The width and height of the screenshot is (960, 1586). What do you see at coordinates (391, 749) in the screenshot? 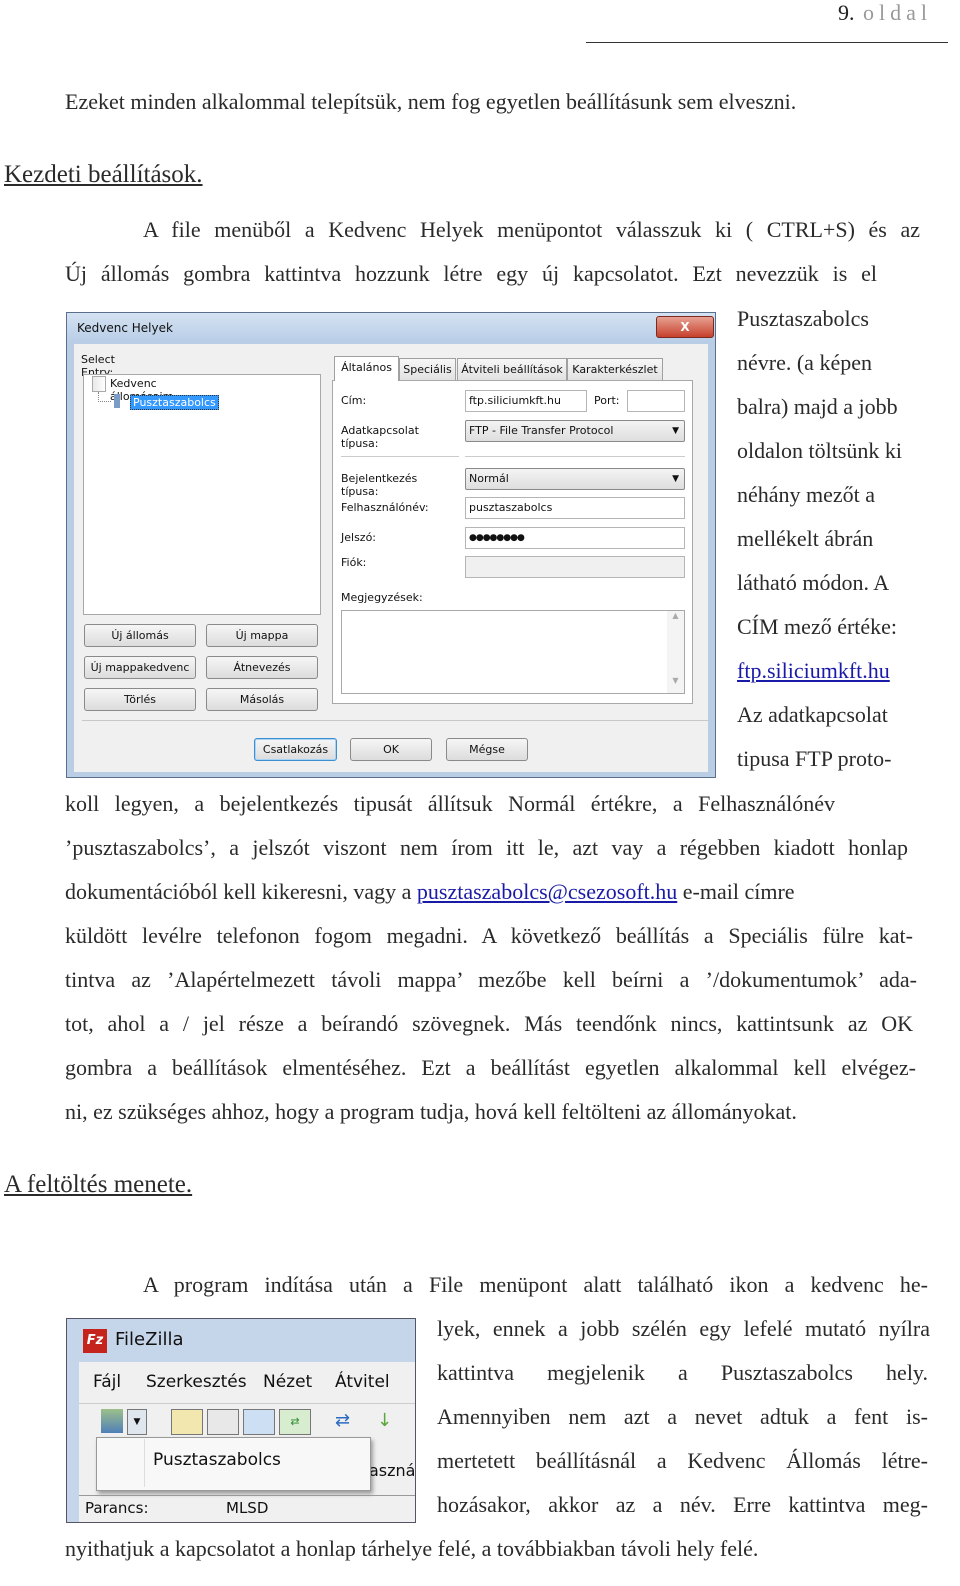
I see `ok-button: OK` at bounding box center [391, 749].